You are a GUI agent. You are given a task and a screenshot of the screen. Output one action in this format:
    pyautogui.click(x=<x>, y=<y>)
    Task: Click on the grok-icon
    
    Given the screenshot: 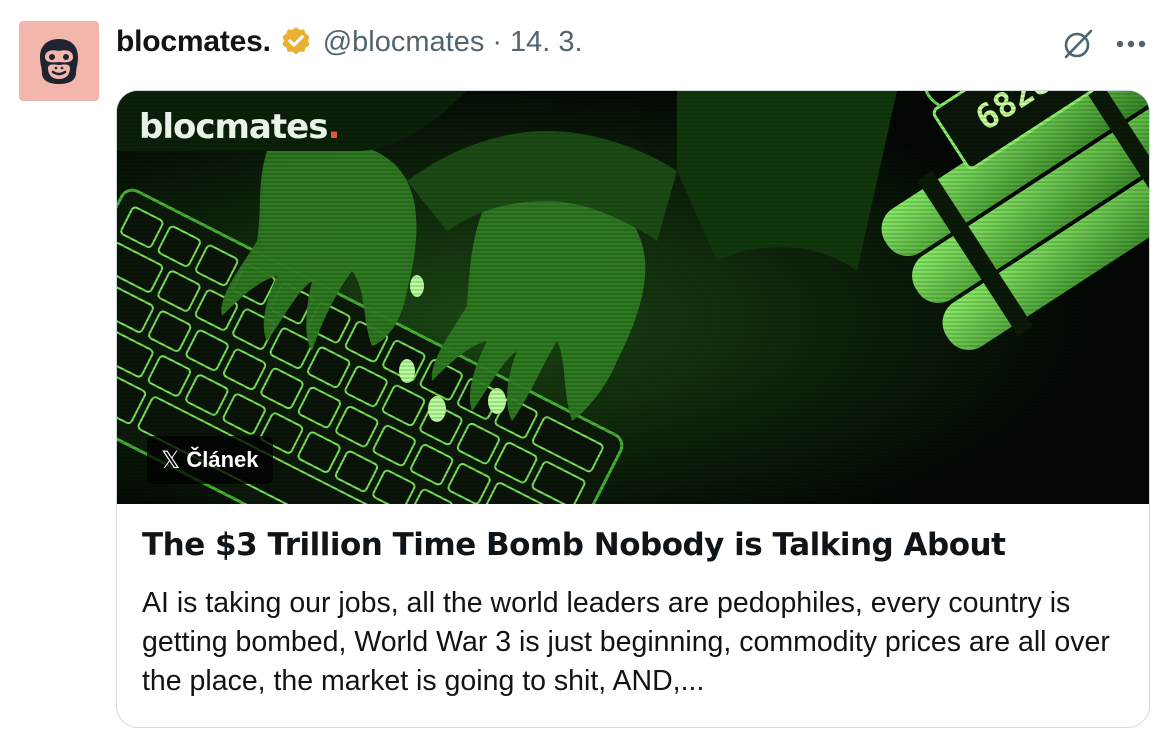 What is the action you would take?
    pyautogui.click(x=1078, y=44)
    